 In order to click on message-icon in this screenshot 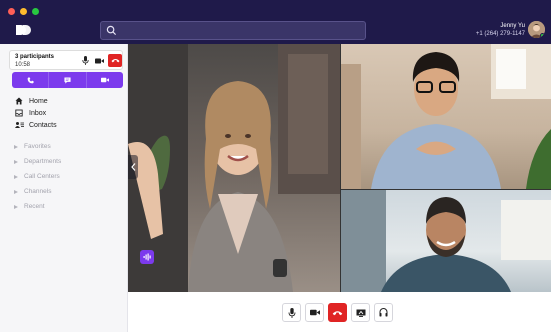, I will do `click(67, 80)`.